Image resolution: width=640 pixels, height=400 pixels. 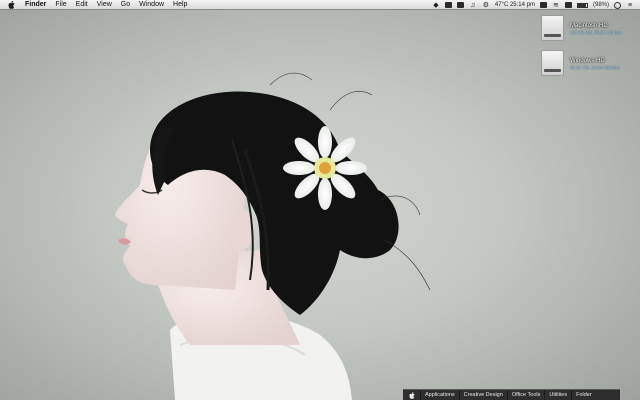 I want to click on battery-icon, so click(x=582, y=5).